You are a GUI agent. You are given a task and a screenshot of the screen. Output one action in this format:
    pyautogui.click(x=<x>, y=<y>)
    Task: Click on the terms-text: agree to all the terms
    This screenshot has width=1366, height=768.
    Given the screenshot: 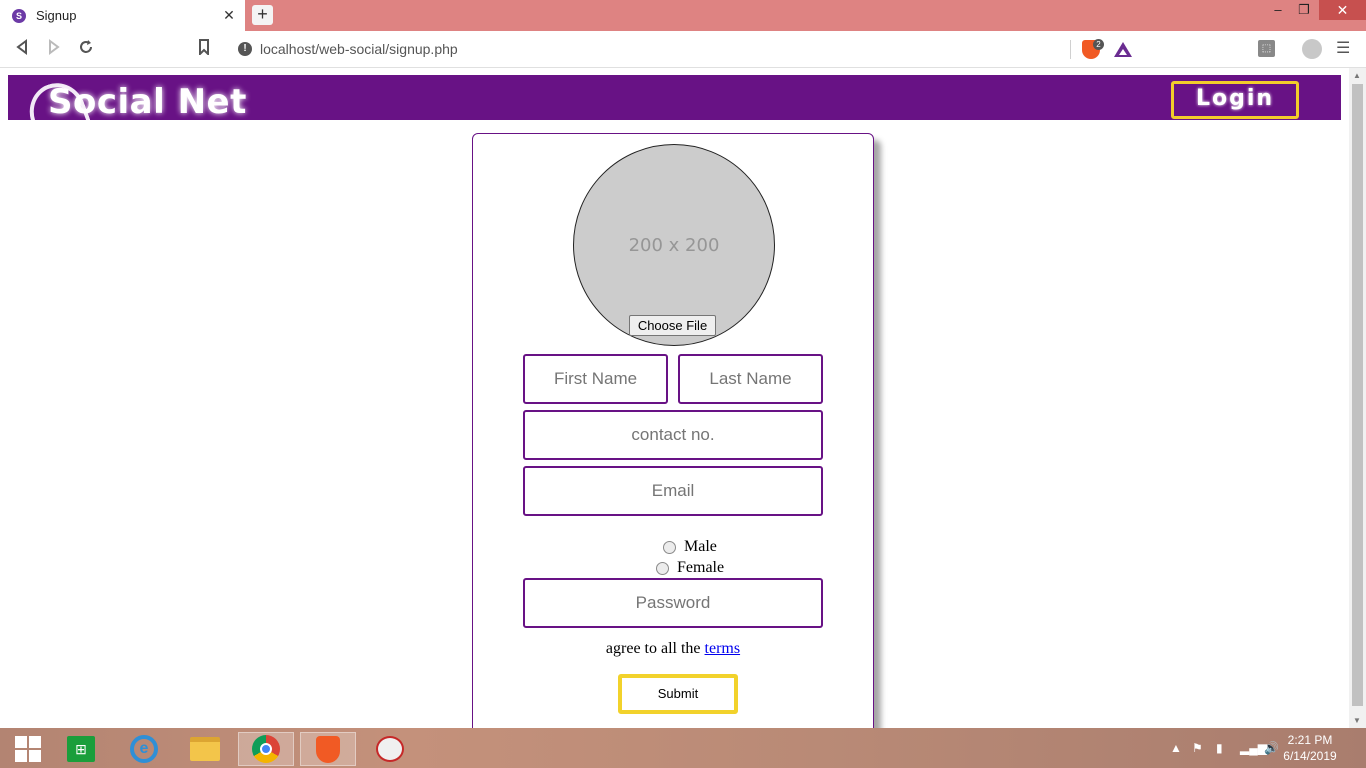 What is the action you would take?
    pyautogui.click(x=673, y=649)
    